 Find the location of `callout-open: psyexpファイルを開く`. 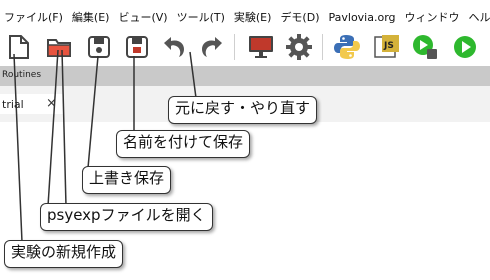

callout-open: psyexpファイルを開く is located at coordinates (126, 217).